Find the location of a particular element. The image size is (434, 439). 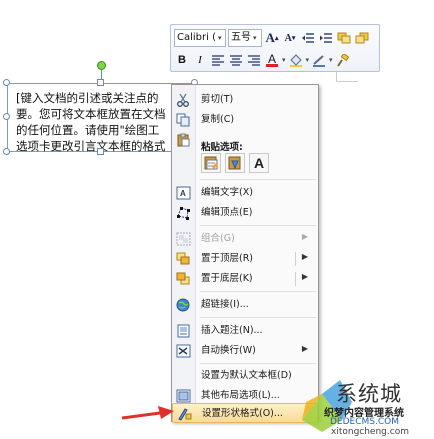

menu-item-edit-points: 编辑顶点(E) is located at coordinates (245, 213).